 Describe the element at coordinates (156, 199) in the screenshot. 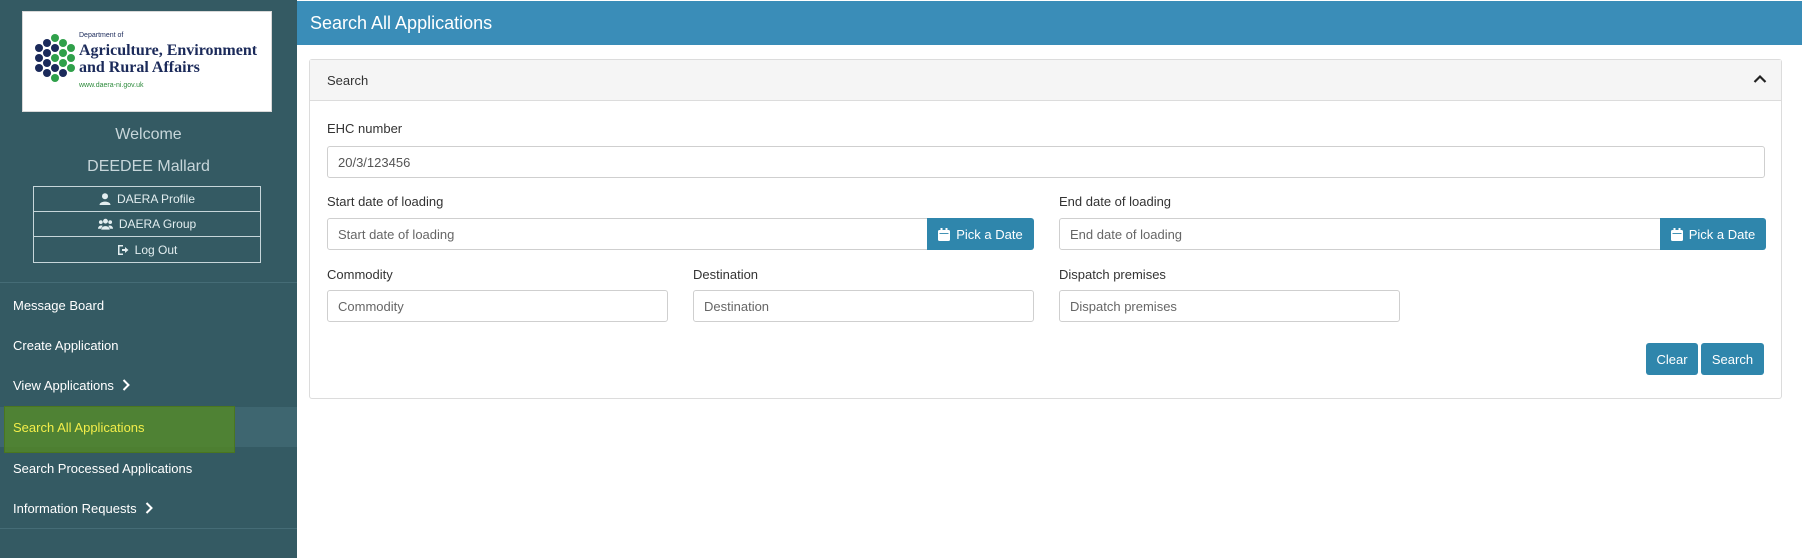

I see `daera-profile-label: DAERA Profile` at that location.